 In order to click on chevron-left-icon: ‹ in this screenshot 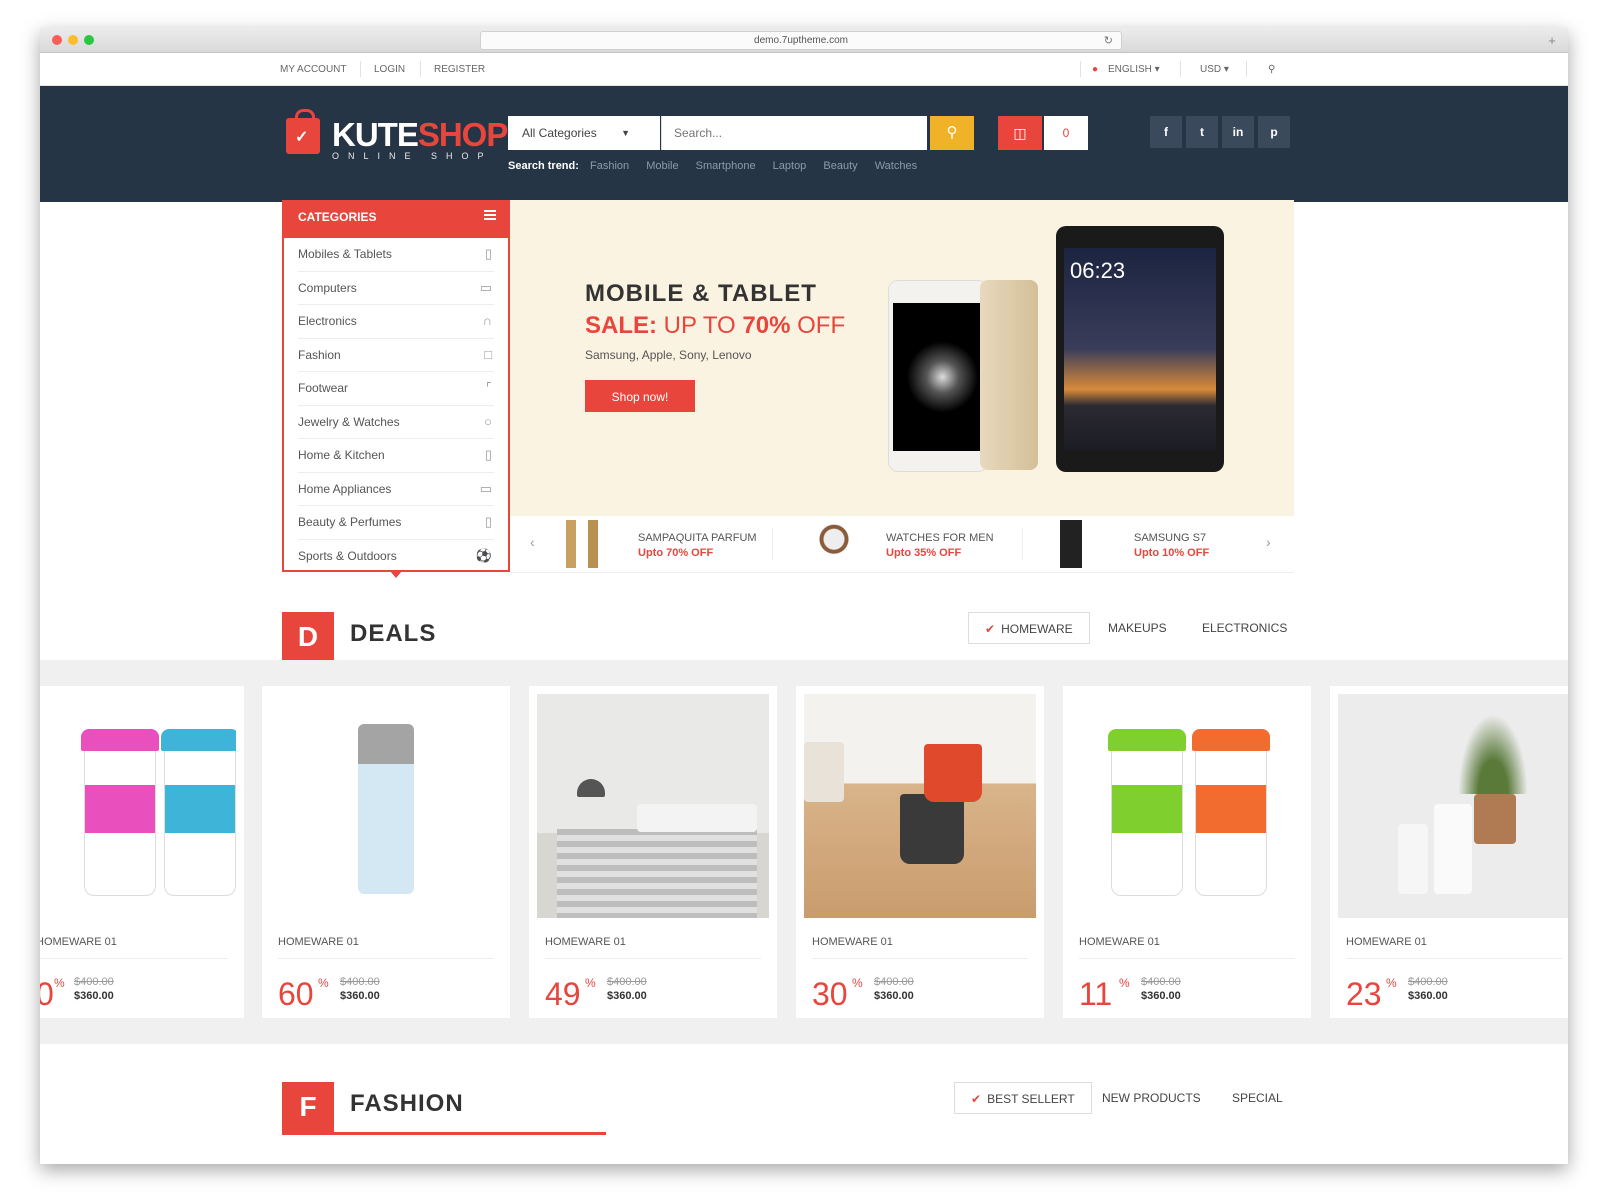, I will do `click(532, 542)`.